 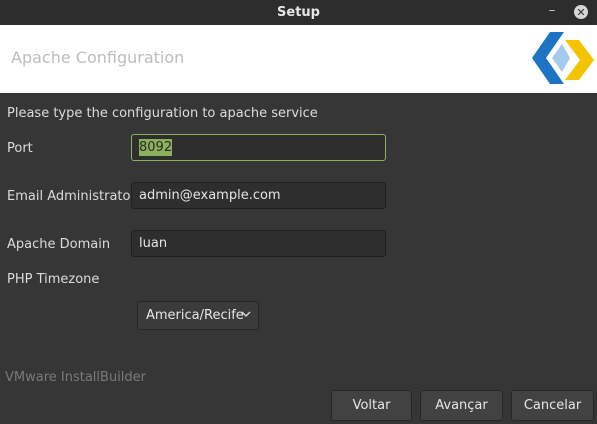 What do you see at coordinates (581, 12) in the screenshot?
I see `close-icon: ✕` at bounding box center [581, 12].